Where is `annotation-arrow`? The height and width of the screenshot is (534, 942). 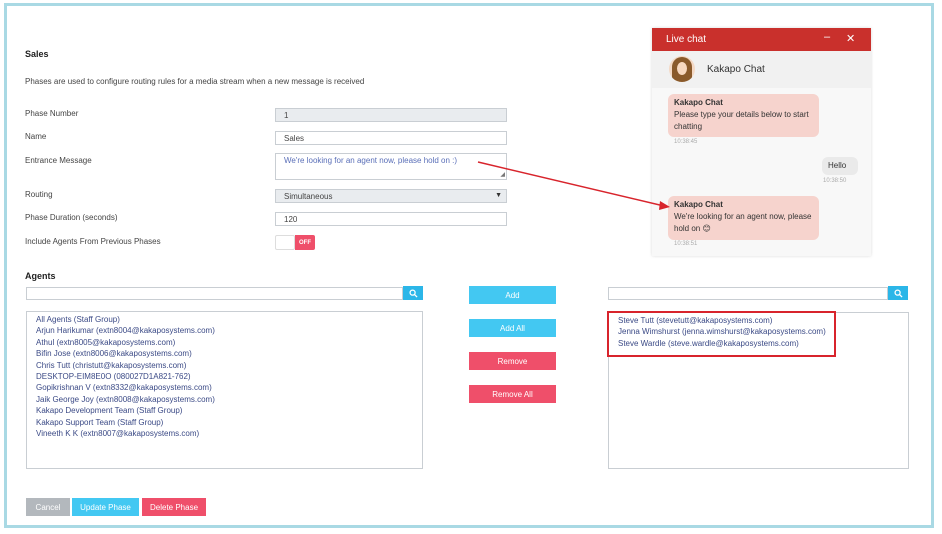 annotation-arrow is located at coordinates (573, 185).